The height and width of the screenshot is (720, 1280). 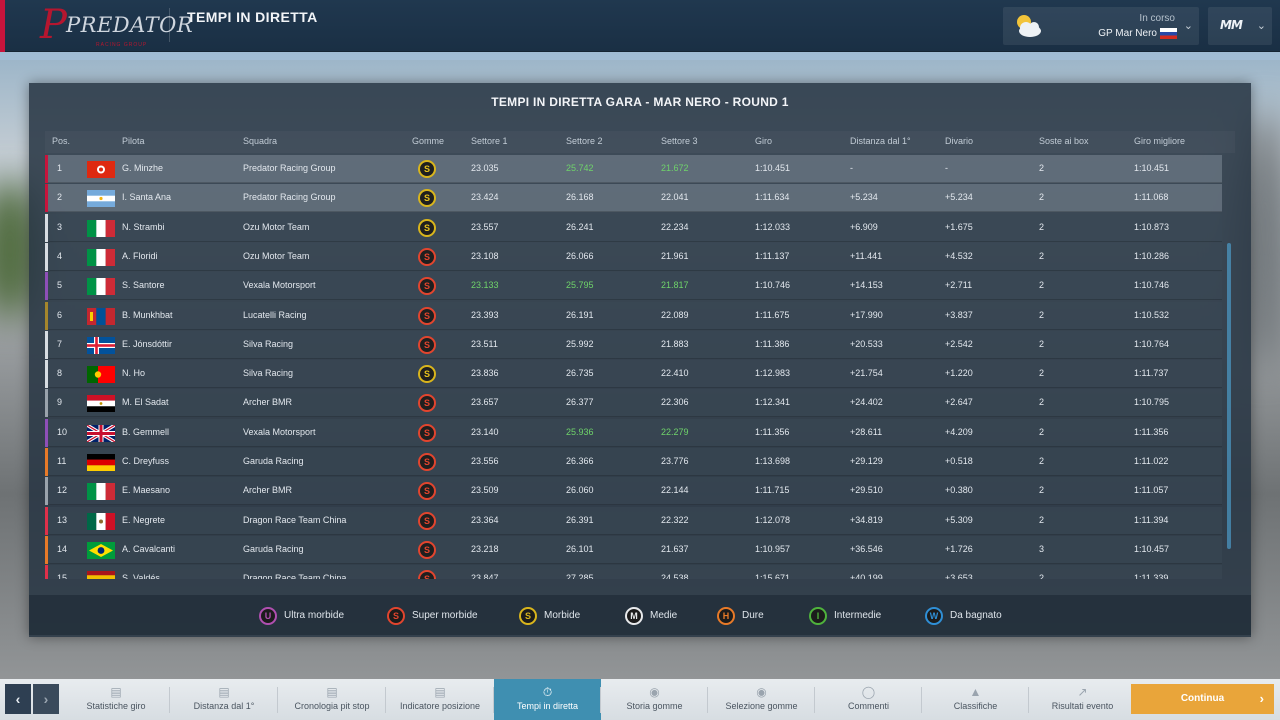 I want to click on cell-gap-first: +21.754, so click(x=866, y=373).